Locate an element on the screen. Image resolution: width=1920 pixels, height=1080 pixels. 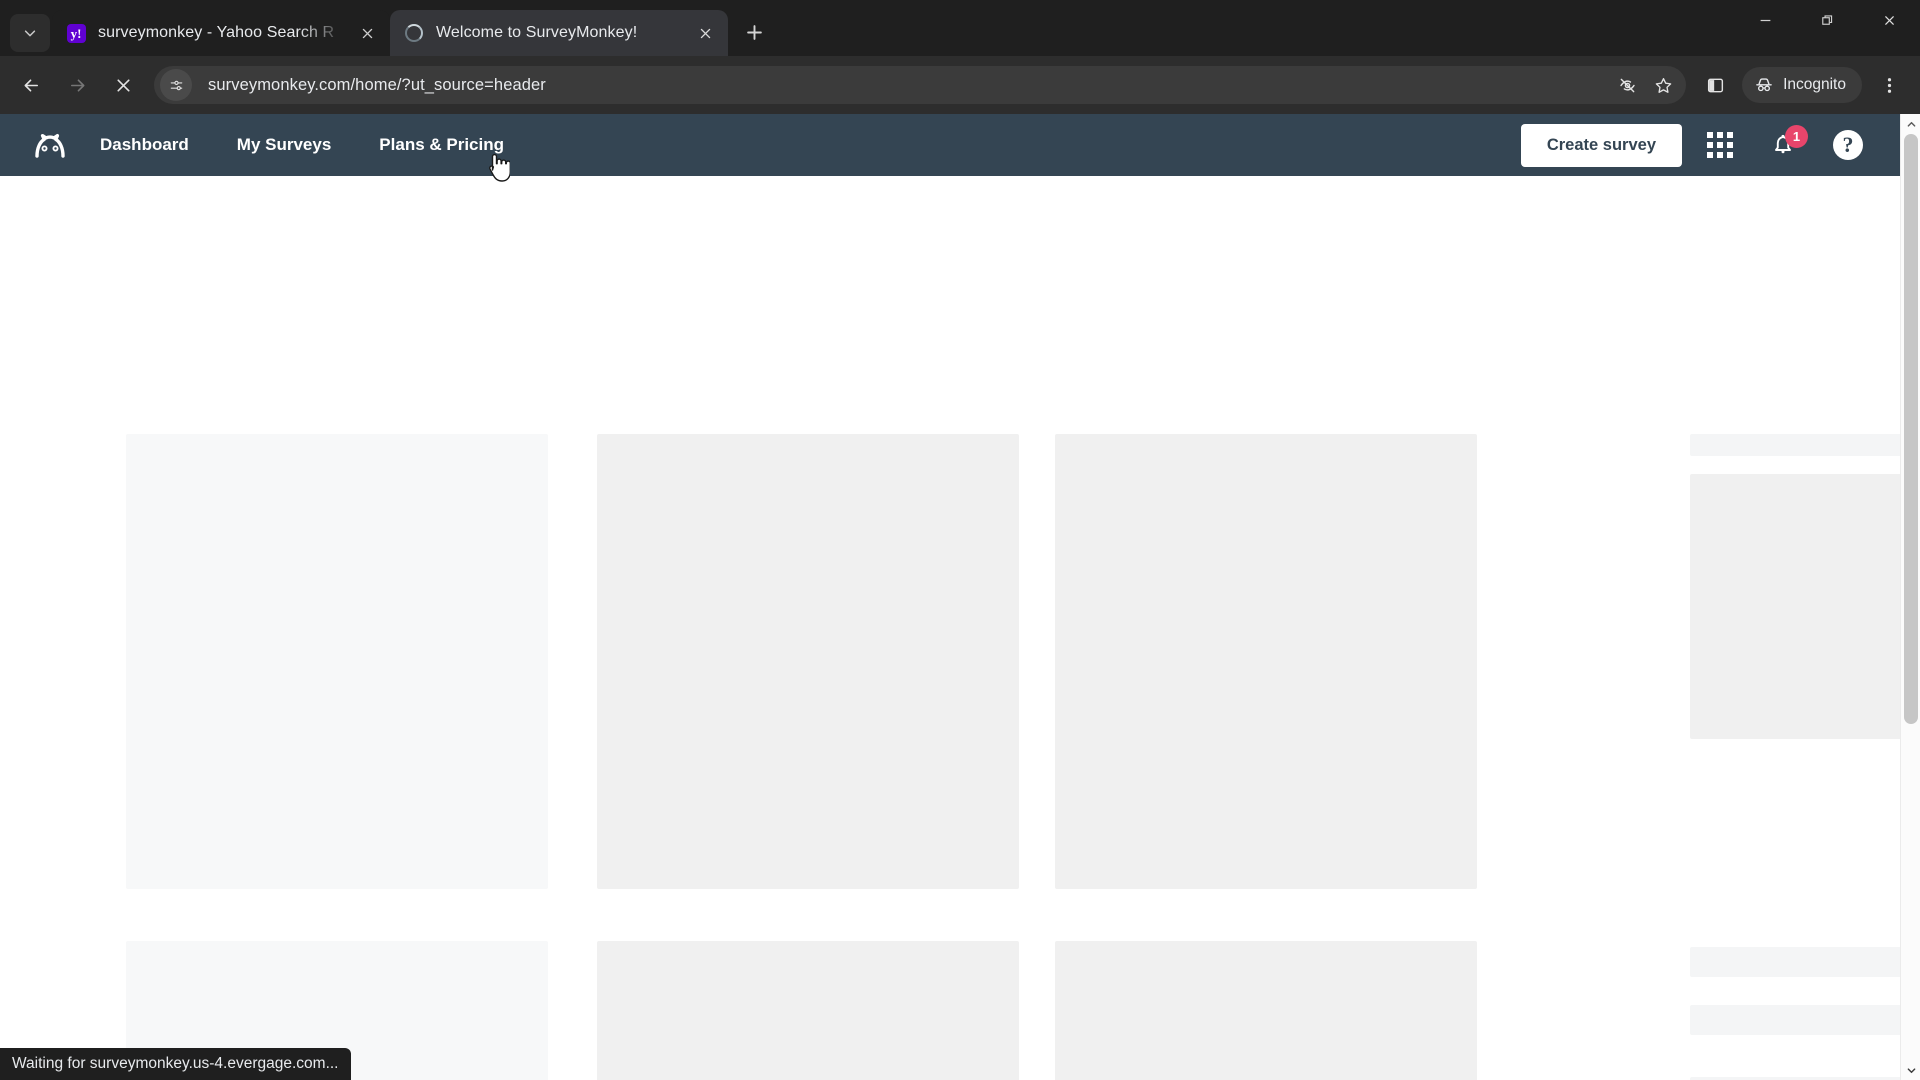
chevron-up-icon is located at coordinates (1911, 124).